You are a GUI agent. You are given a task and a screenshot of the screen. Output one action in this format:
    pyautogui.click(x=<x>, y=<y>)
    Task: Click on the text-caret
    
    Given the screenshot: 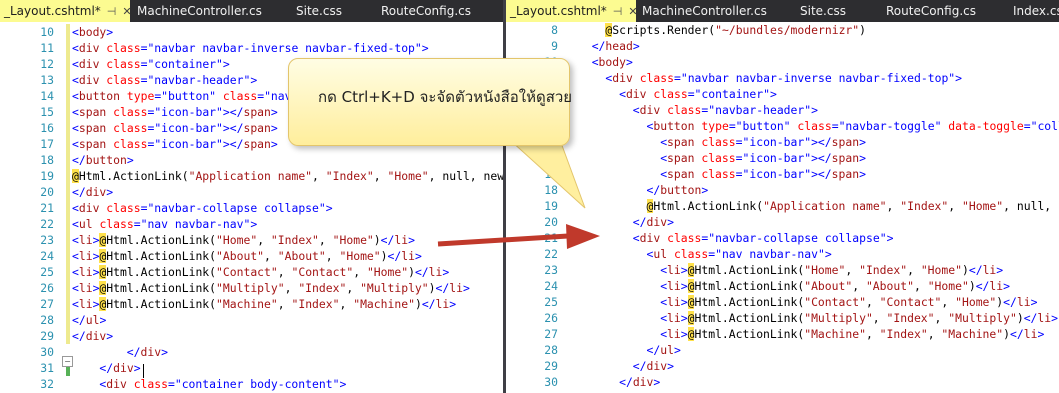 What is the action you would take?
    pyautogui.click(x=143, y=371)
    